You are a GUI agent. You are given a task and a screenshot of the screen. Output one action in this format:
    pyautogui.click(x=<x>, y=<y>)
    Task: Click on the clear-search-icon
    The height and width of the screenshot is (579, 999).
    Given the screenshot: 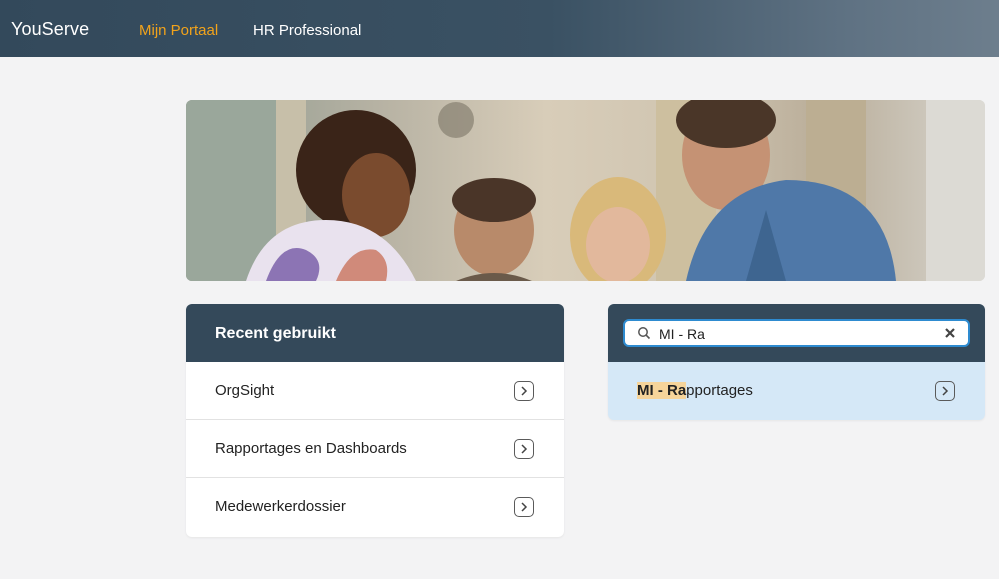 What is the action you would take?
    pyautogui.click(x=950, y=335)
    